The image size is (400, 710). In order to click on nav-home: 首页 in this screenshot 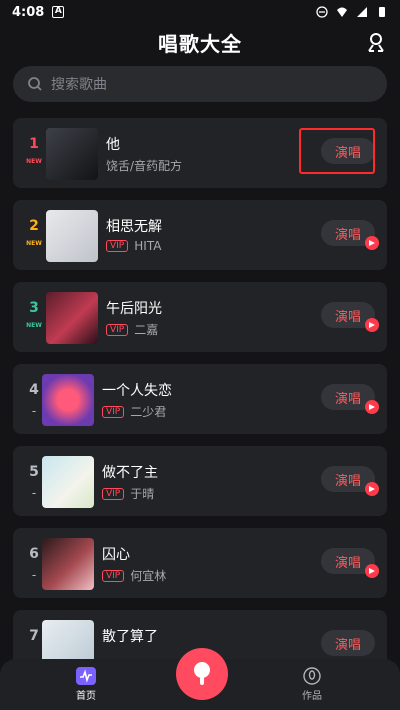, I will do `click(86, 684)`.